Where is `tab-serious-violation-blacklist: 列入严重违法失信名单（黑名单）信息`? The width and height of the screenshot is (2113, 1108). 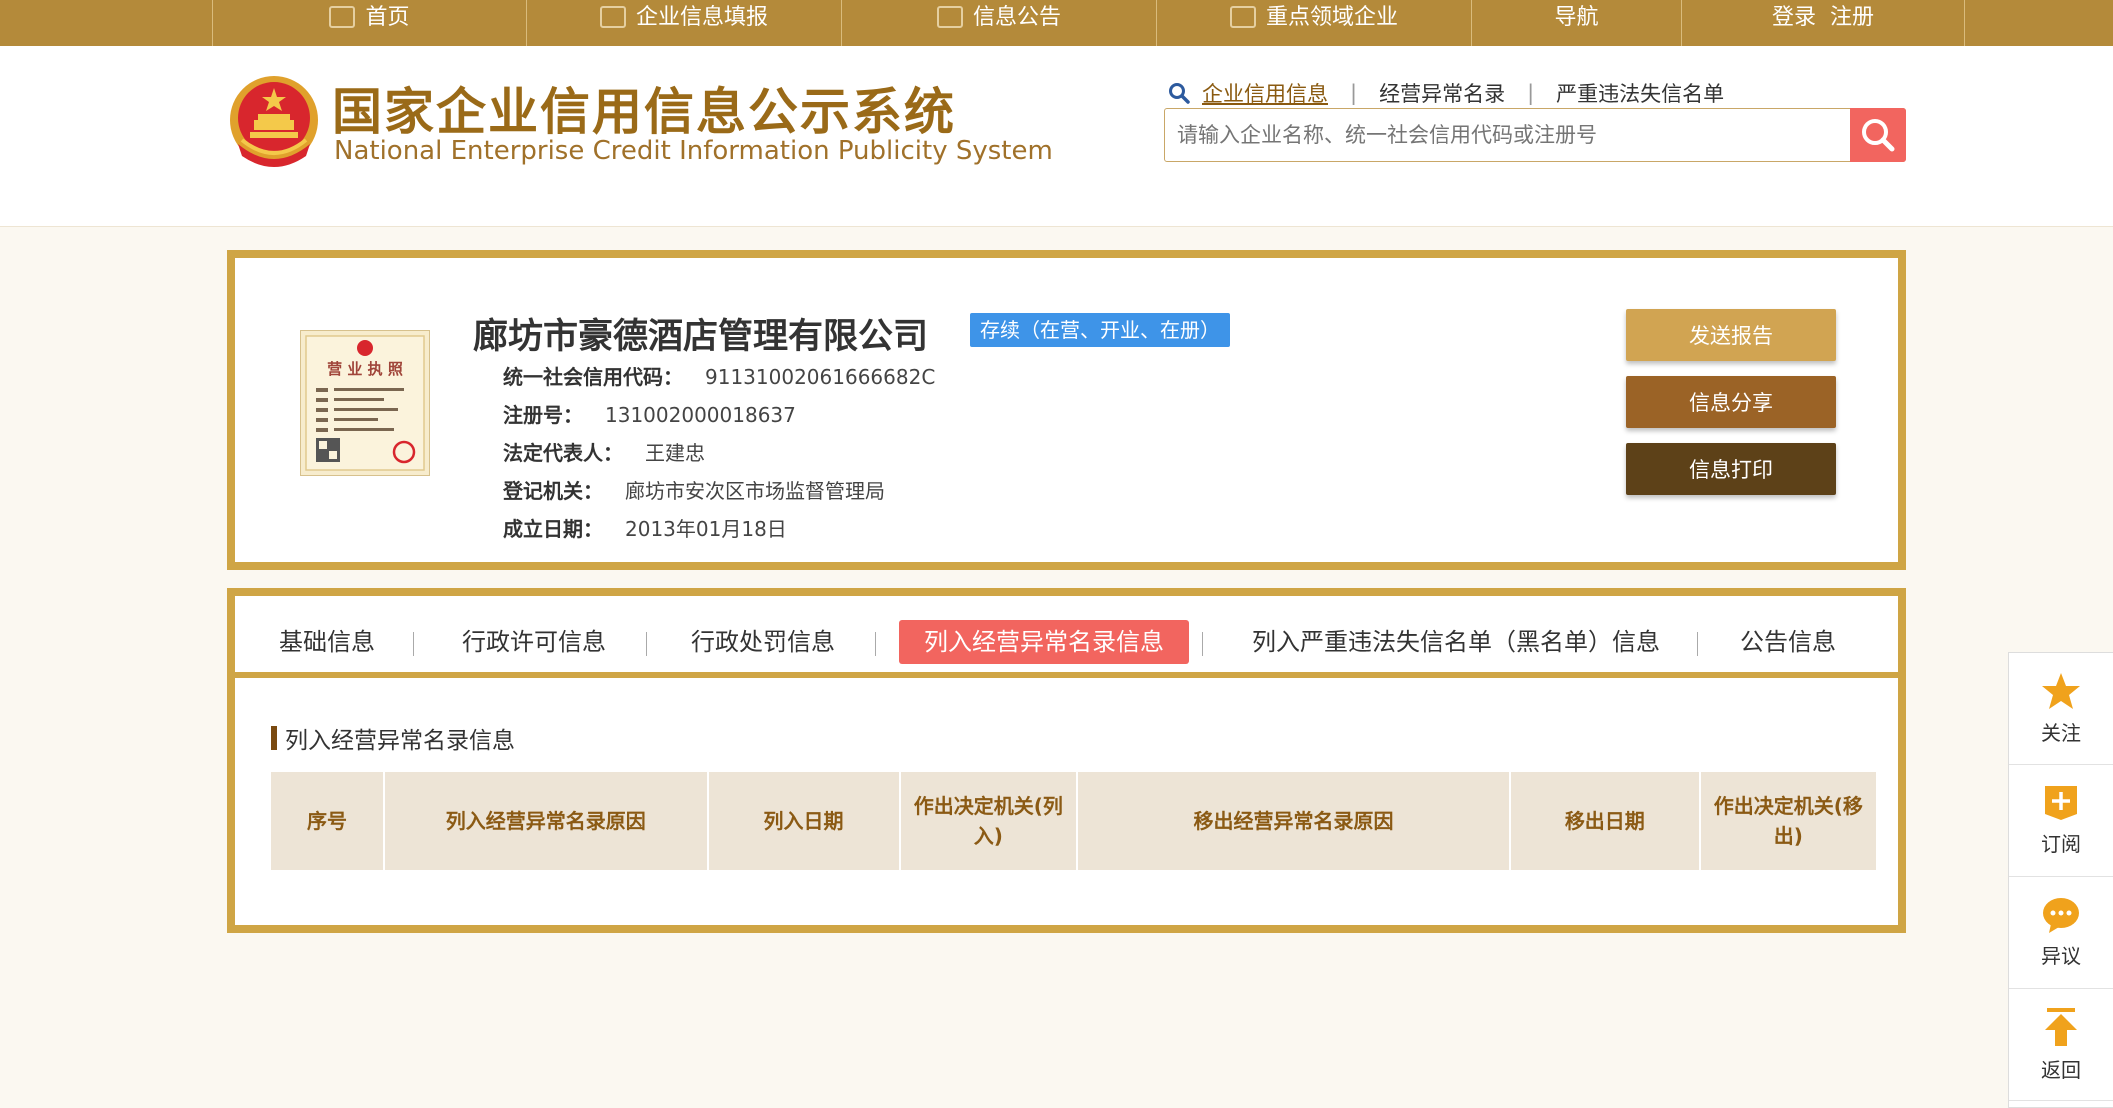 tab-serious-violation-blacklist: 列入严重违法失信名单（黑名单）信息 is located at coordinates (1456, 642).